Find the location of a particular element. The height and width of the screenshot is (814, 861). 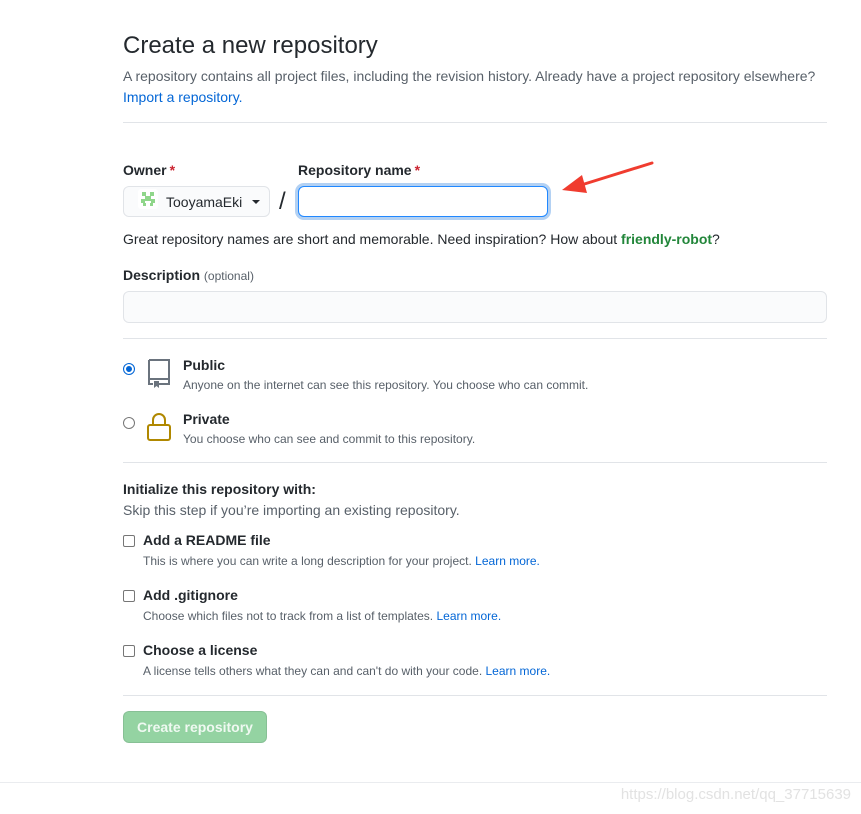

public-radio is located at coordinates (129, 369).